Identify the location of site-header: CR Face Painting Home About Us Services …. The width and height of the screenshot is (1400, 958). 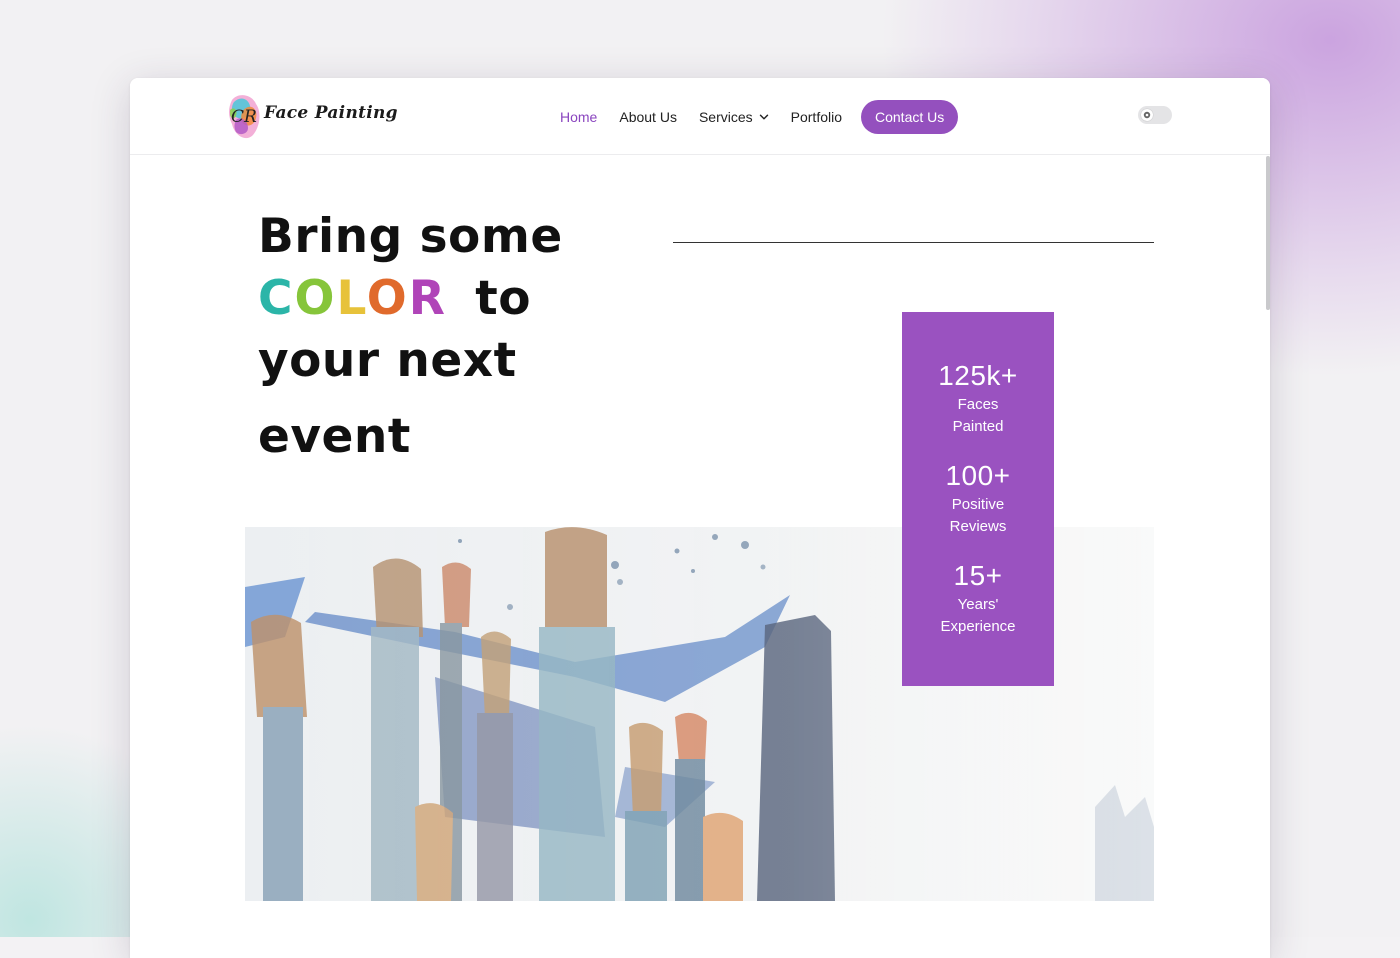
(700, 116).